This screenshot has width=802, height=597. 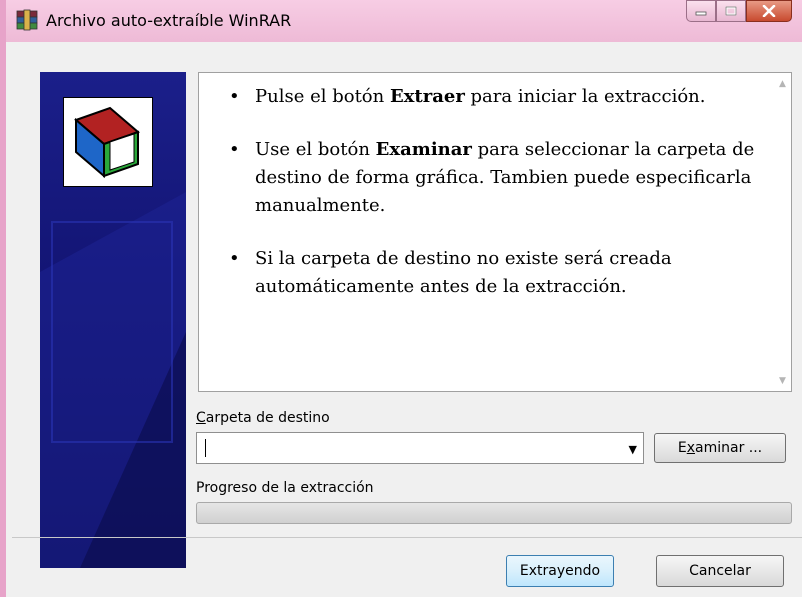 I want to click on window-title: Archivo auto-extraíble WinRAR, so click(x=169, y=20).